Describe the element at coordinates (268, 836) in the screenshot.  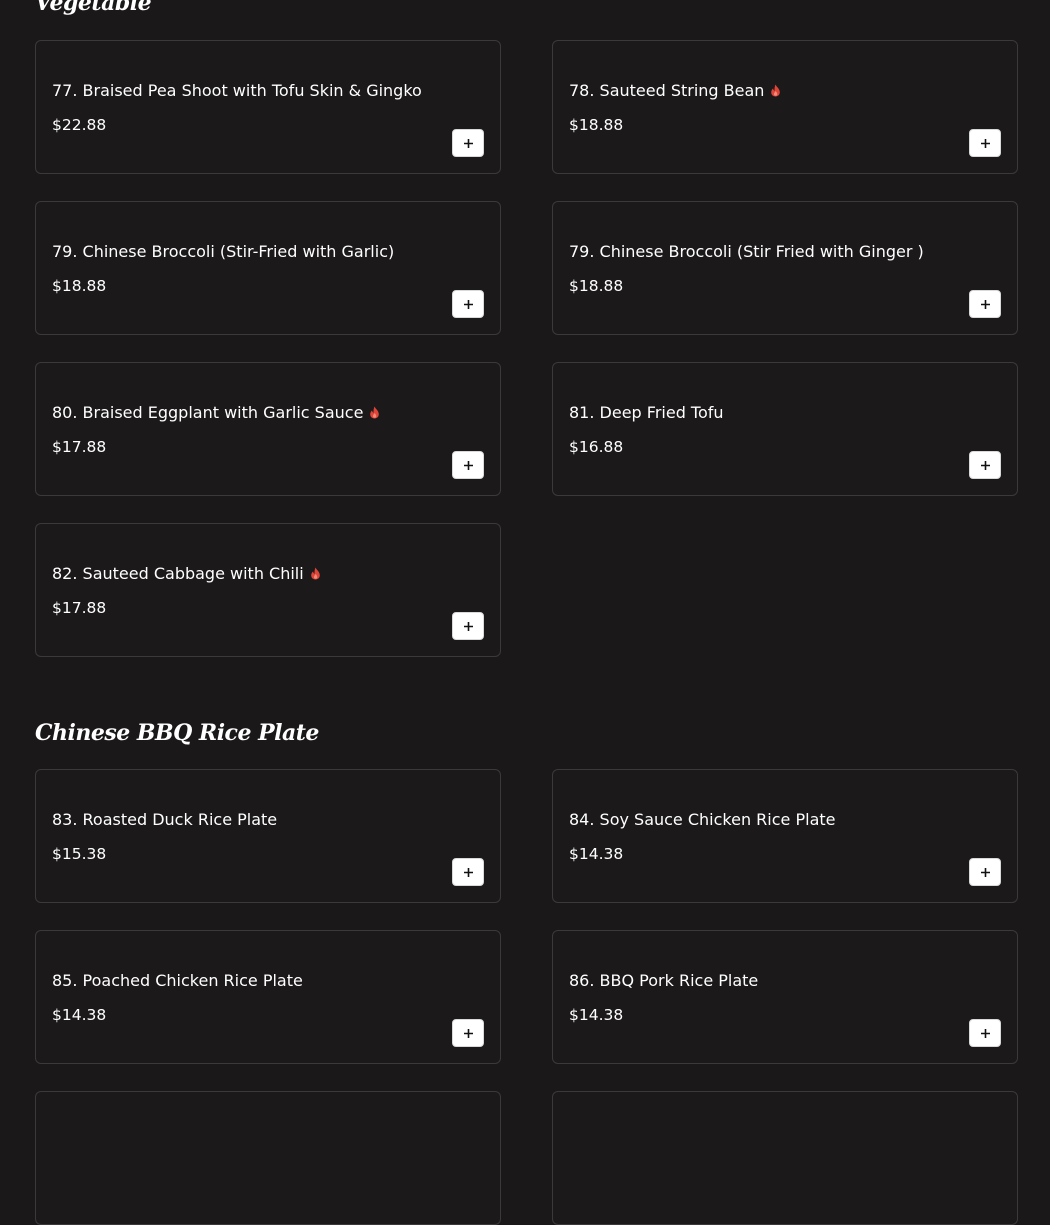
I see `menu-item-card: 83. Roasted Duck Rice Plate $15.38` at that location.